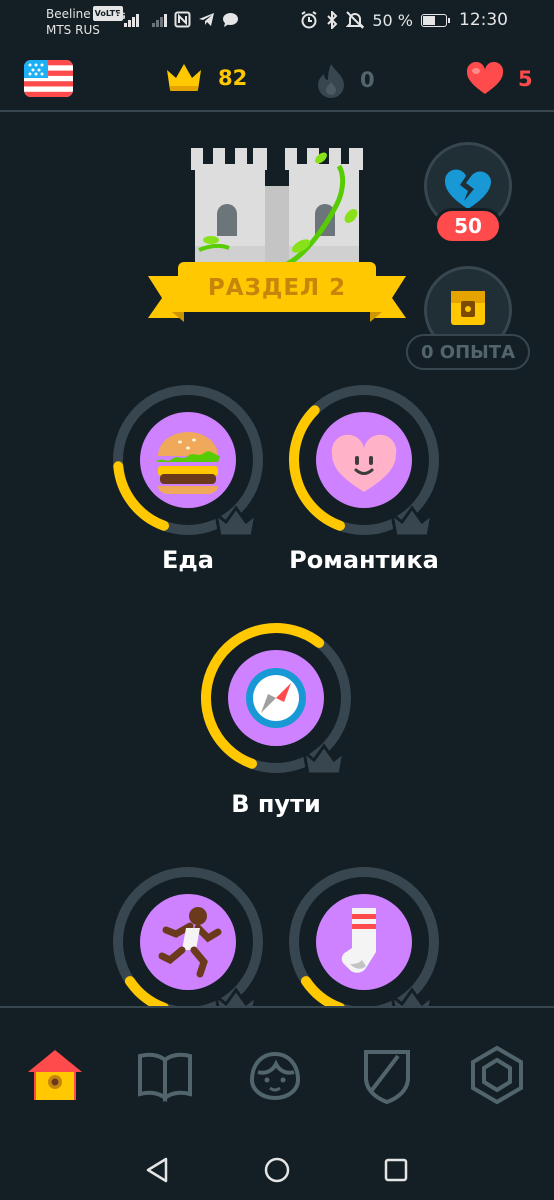  I want to click on streak-counter: 0, so click(345, 80).